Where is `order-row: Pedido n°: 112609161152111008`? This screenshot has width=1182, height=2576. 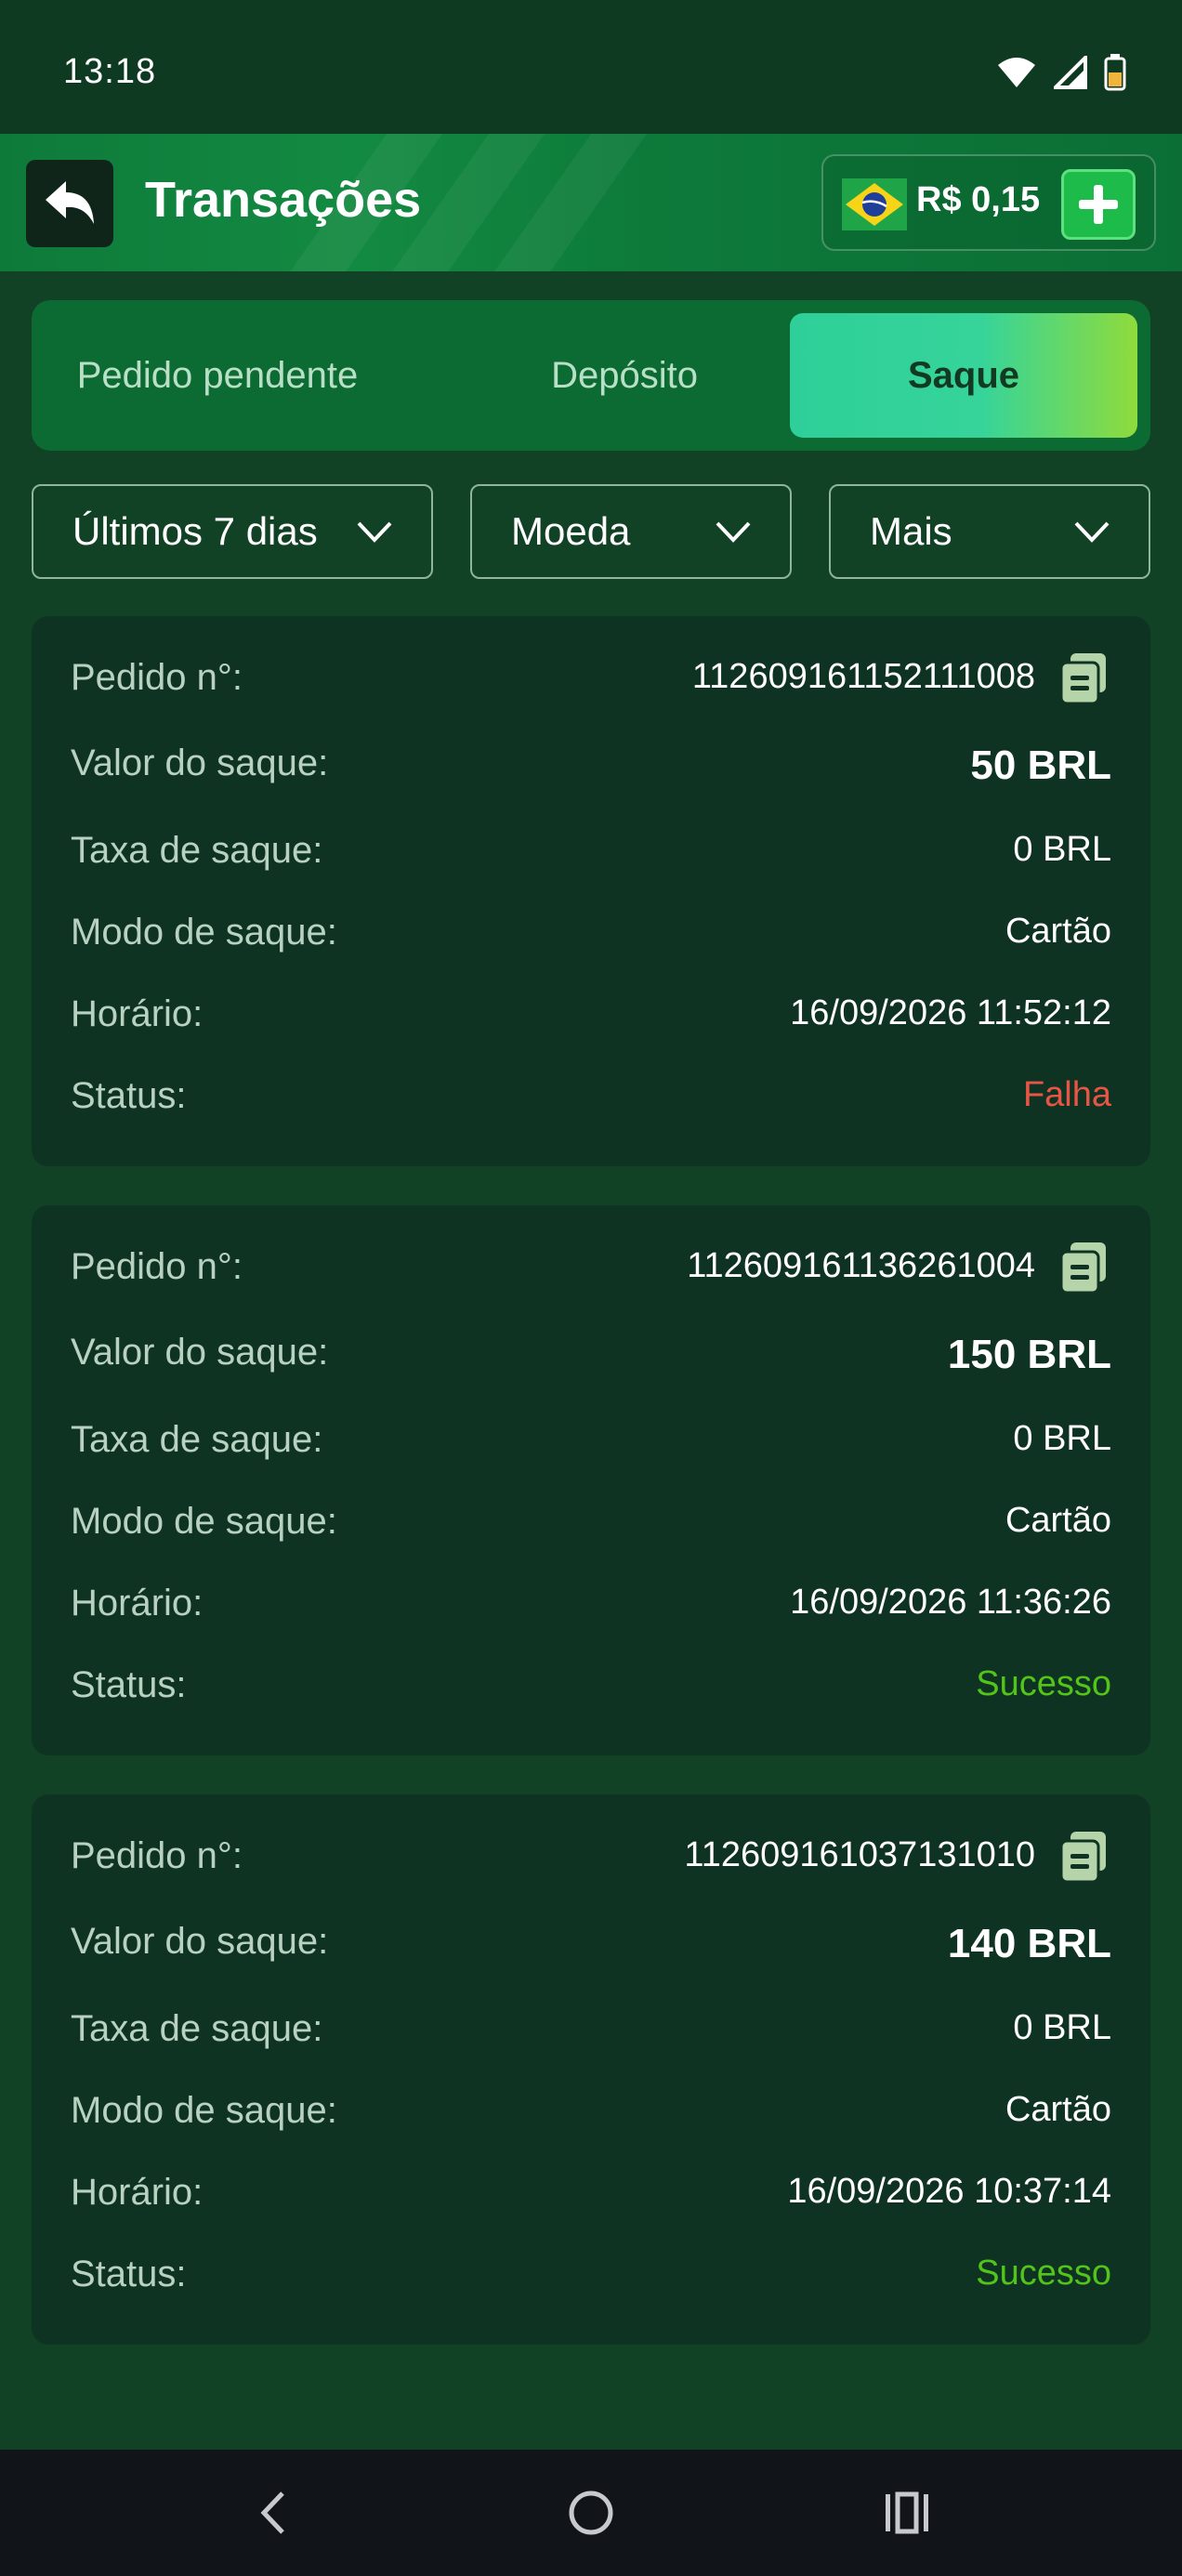 order-row: Pedido n°: 112609161152111008 is located at coordinates (591, 683).